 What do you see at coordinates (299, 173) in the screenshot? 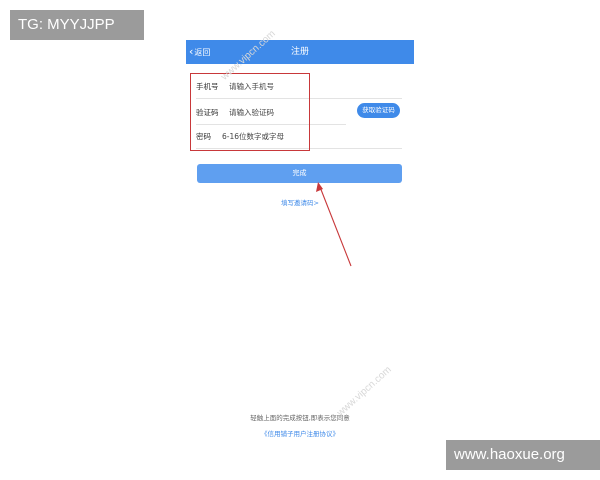
I see `done-button: 完成` at bounding box center [299, 173].